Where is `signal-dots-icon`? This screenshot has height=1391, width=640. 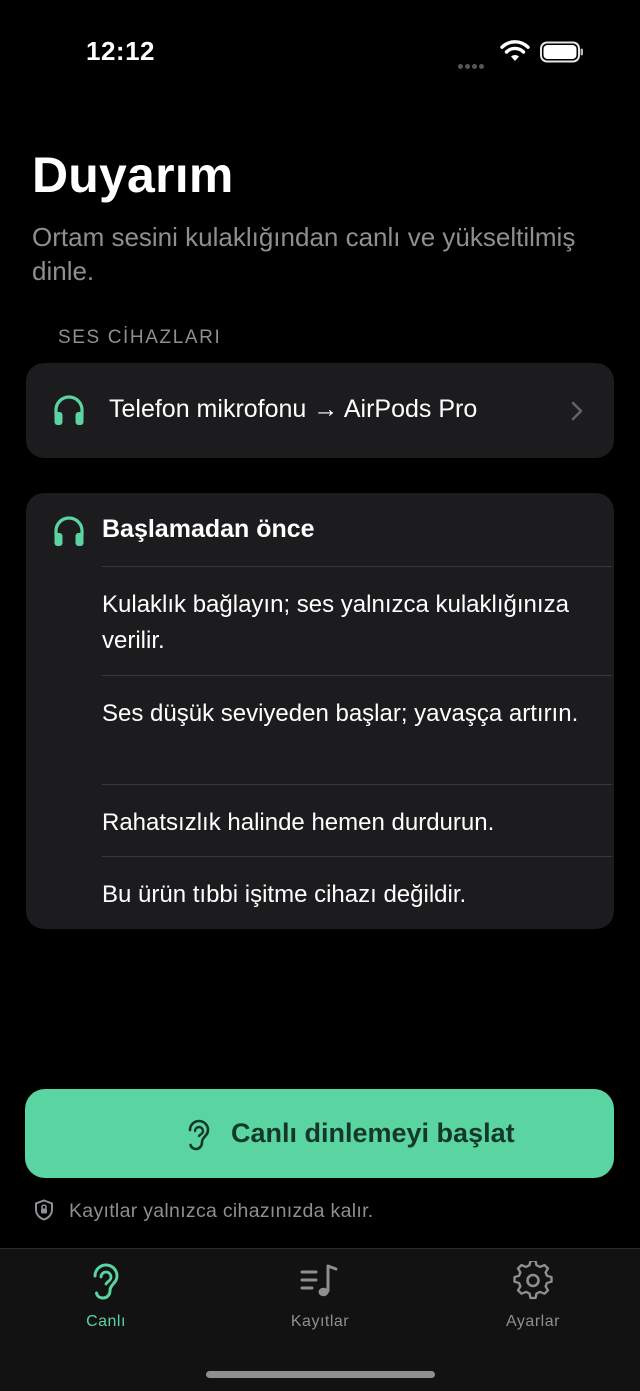 signal-dots-icon is located at coordinates (475, 62).